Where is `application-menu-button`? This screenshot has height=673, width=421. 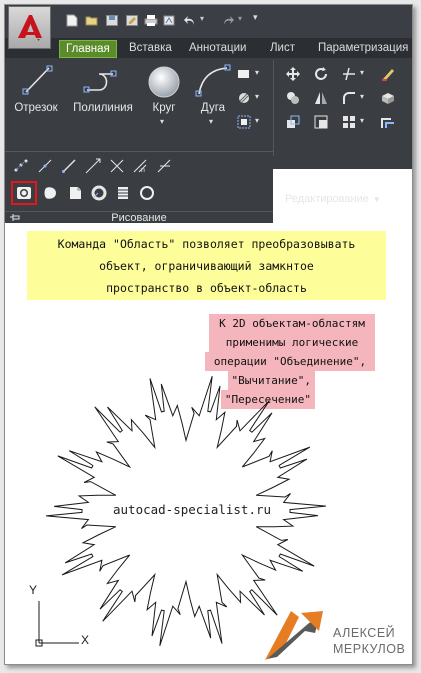 application-menu-button is located at coordinates (29, 27).